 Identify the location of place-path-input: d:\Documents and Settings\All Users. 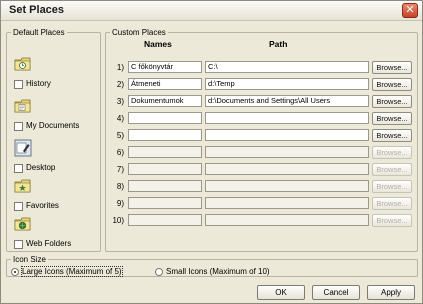
(287, 101).